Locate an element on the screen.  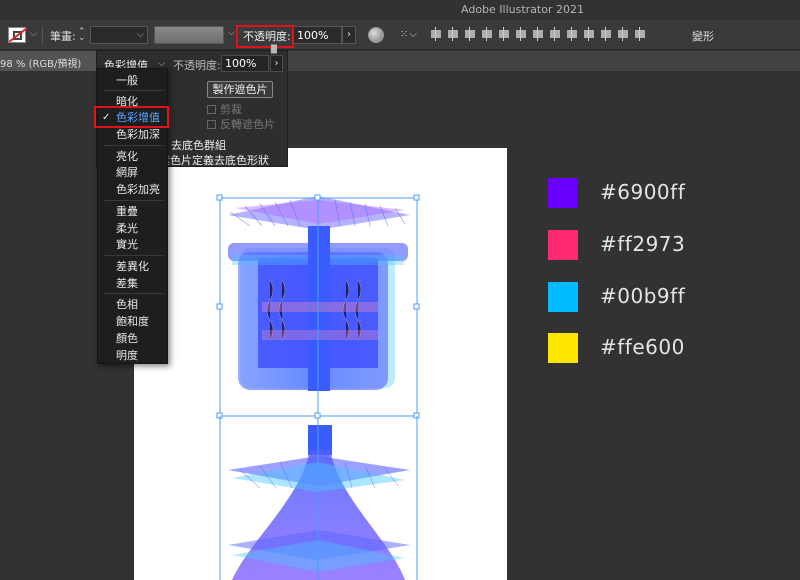
panel-opacity-arrow-icon: › is located at coordinates (276, 63).